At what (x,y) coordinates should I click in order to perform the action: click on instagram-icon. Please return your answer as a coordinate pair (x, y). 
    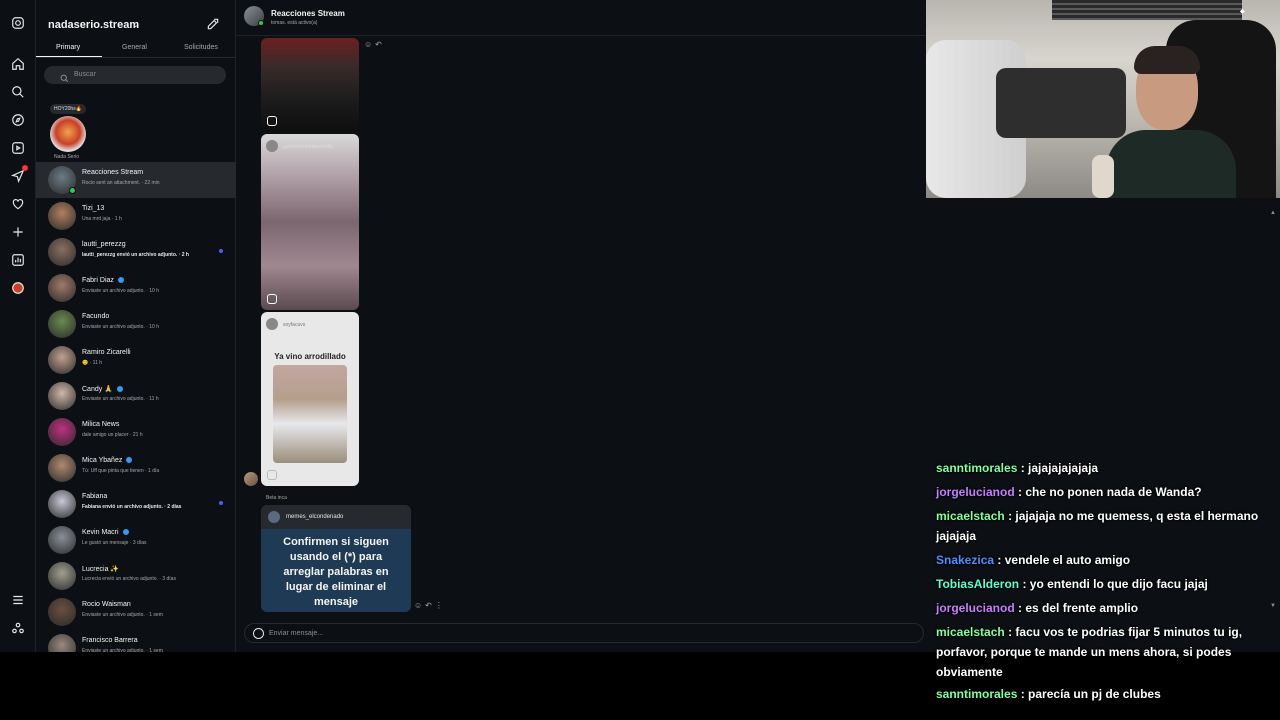
    Looking at the image, I should click on (18, 23).